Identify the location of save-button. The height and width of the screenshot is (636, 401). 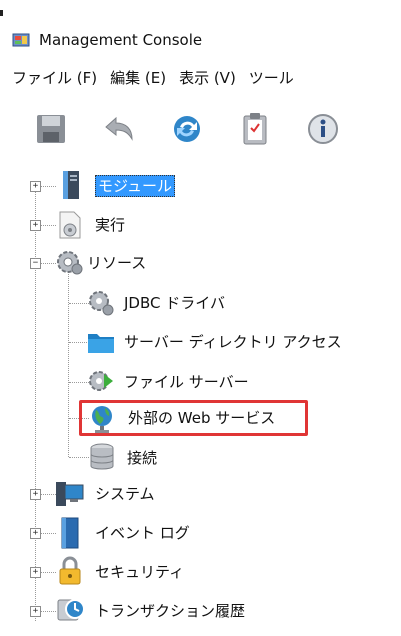
(51, 129).